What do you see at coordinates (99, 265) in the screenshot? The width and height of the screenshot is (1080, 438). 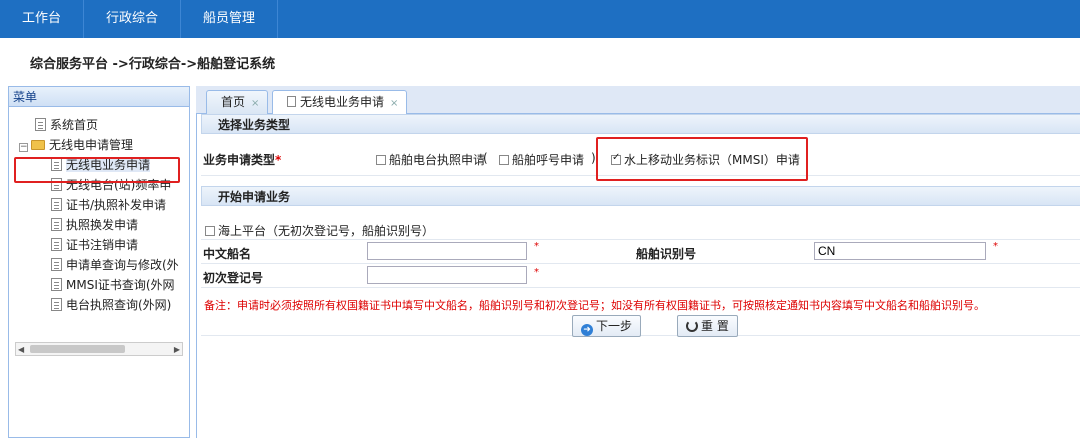 I see `sidebar-item-application-query: 申请单查询与修改(外` at bounding box center [99, 265].